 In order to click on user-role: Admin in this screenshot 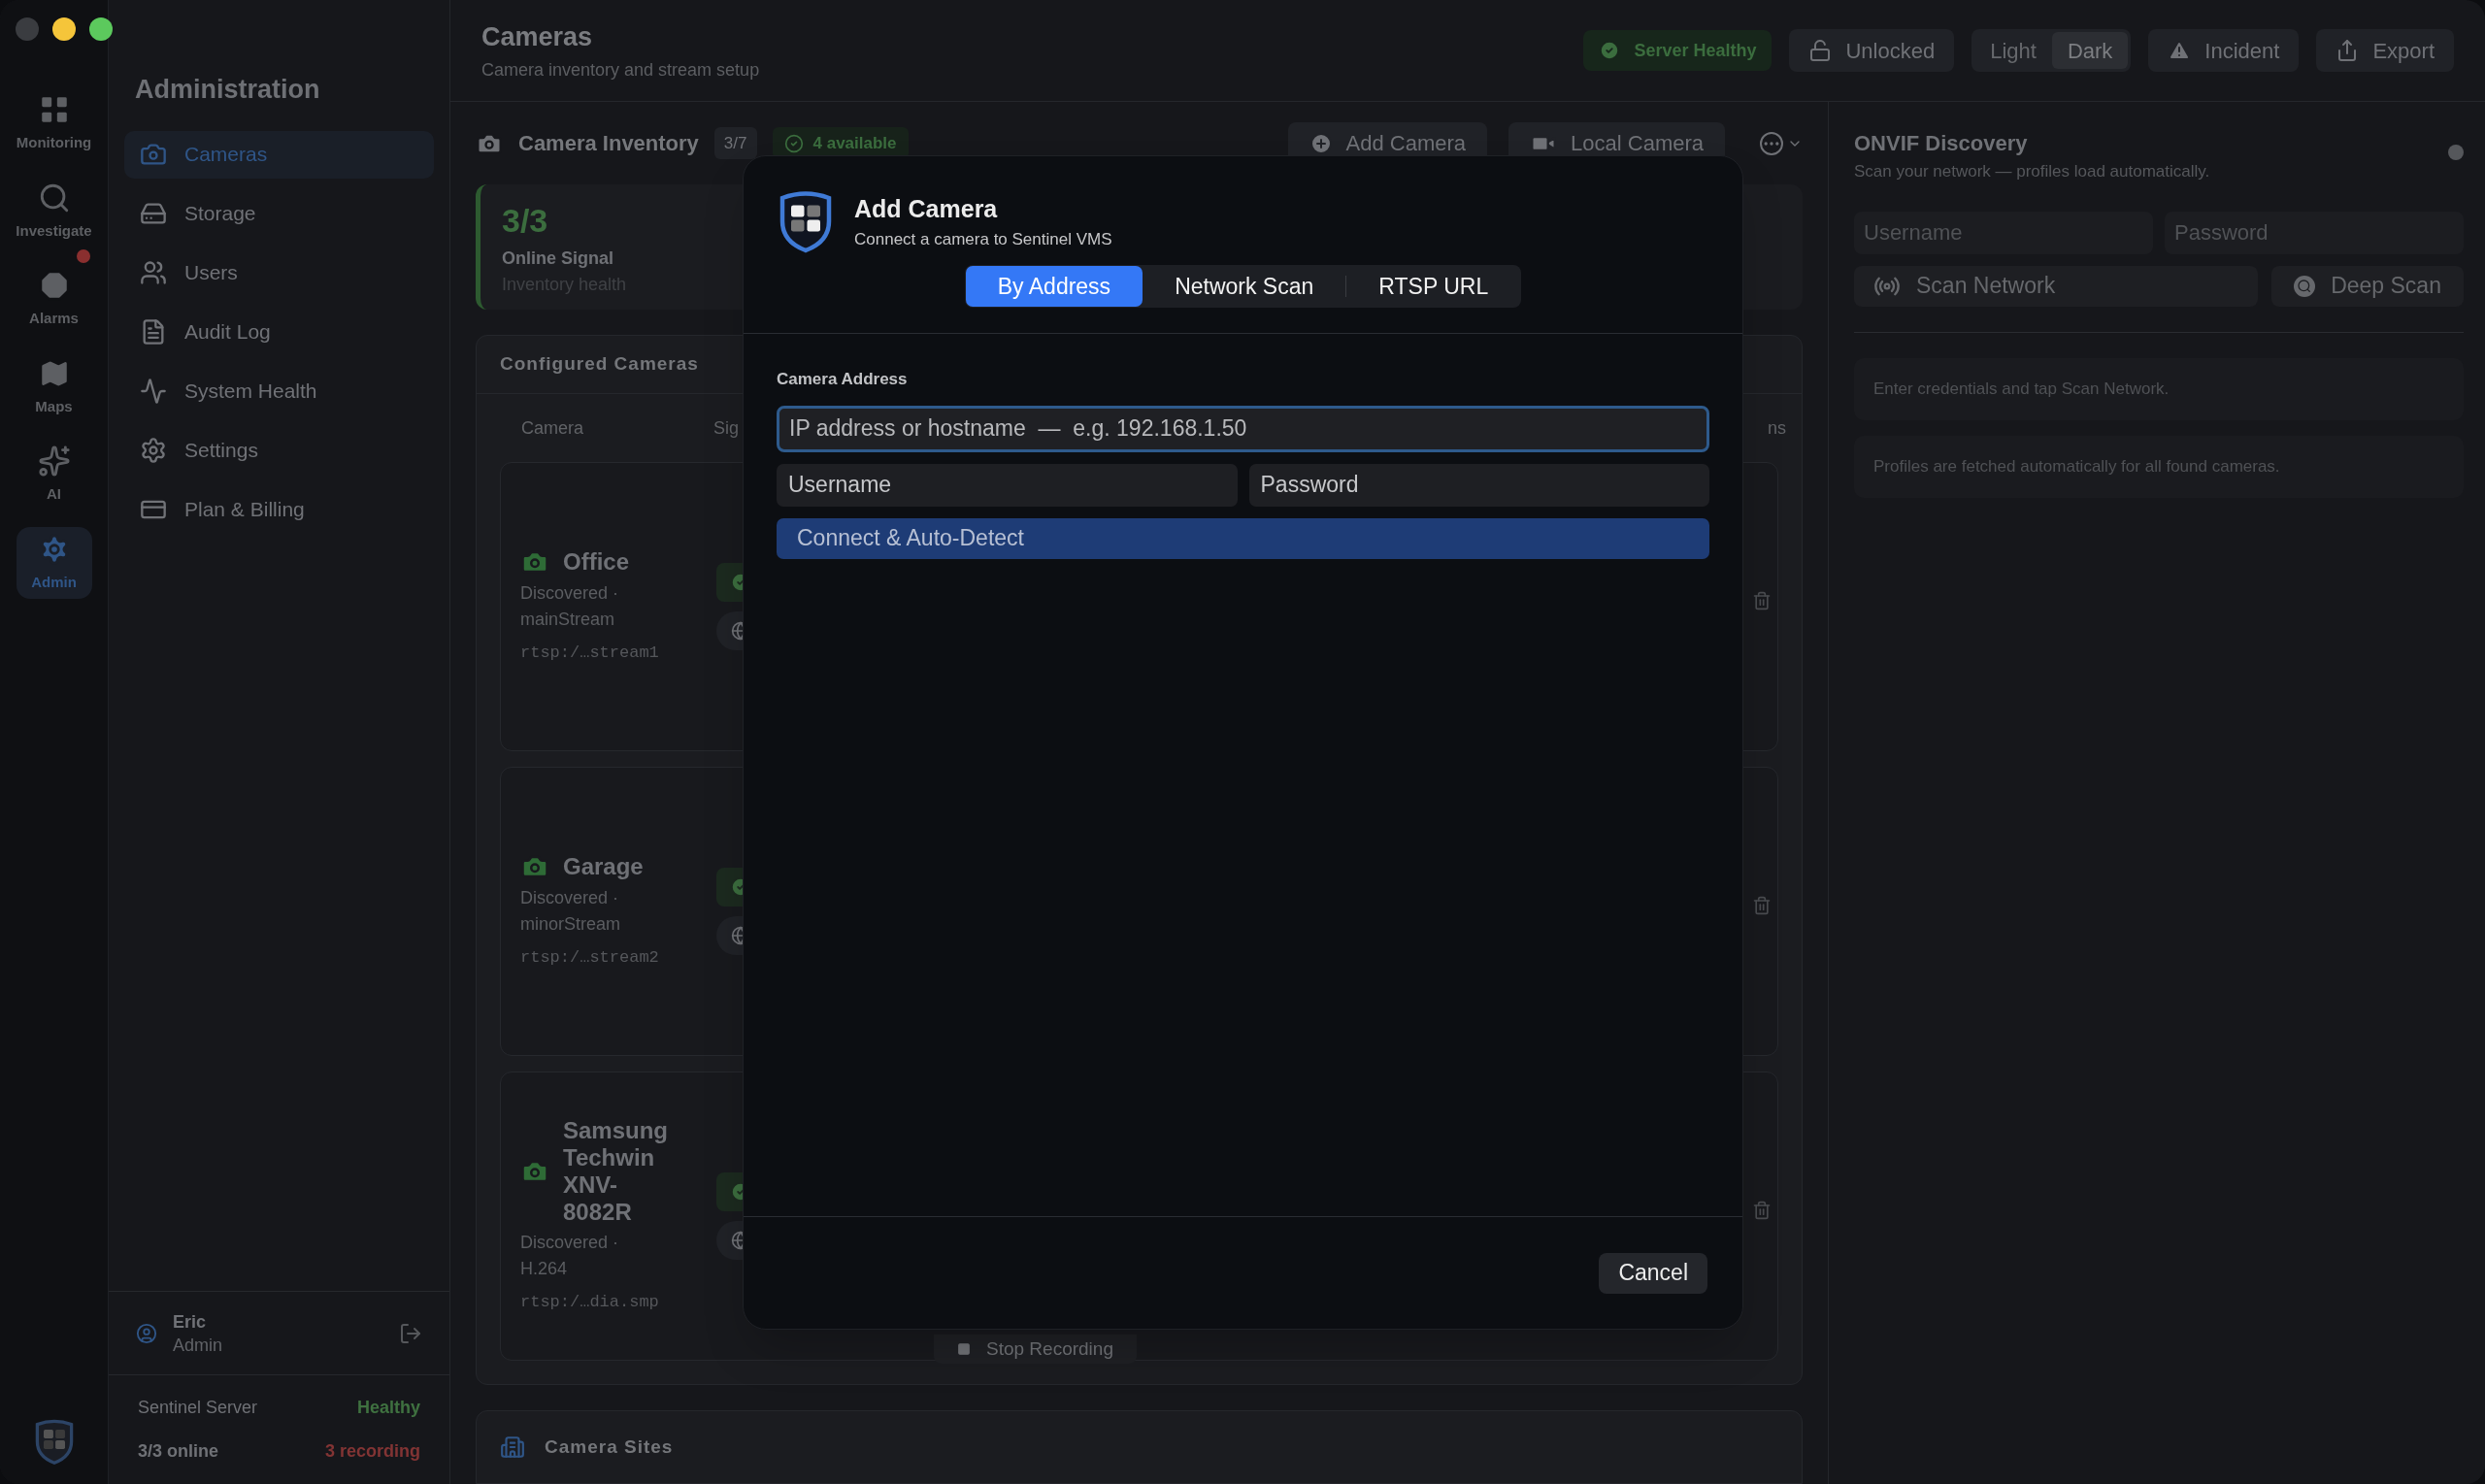, I will do `click(198, 1345)`.